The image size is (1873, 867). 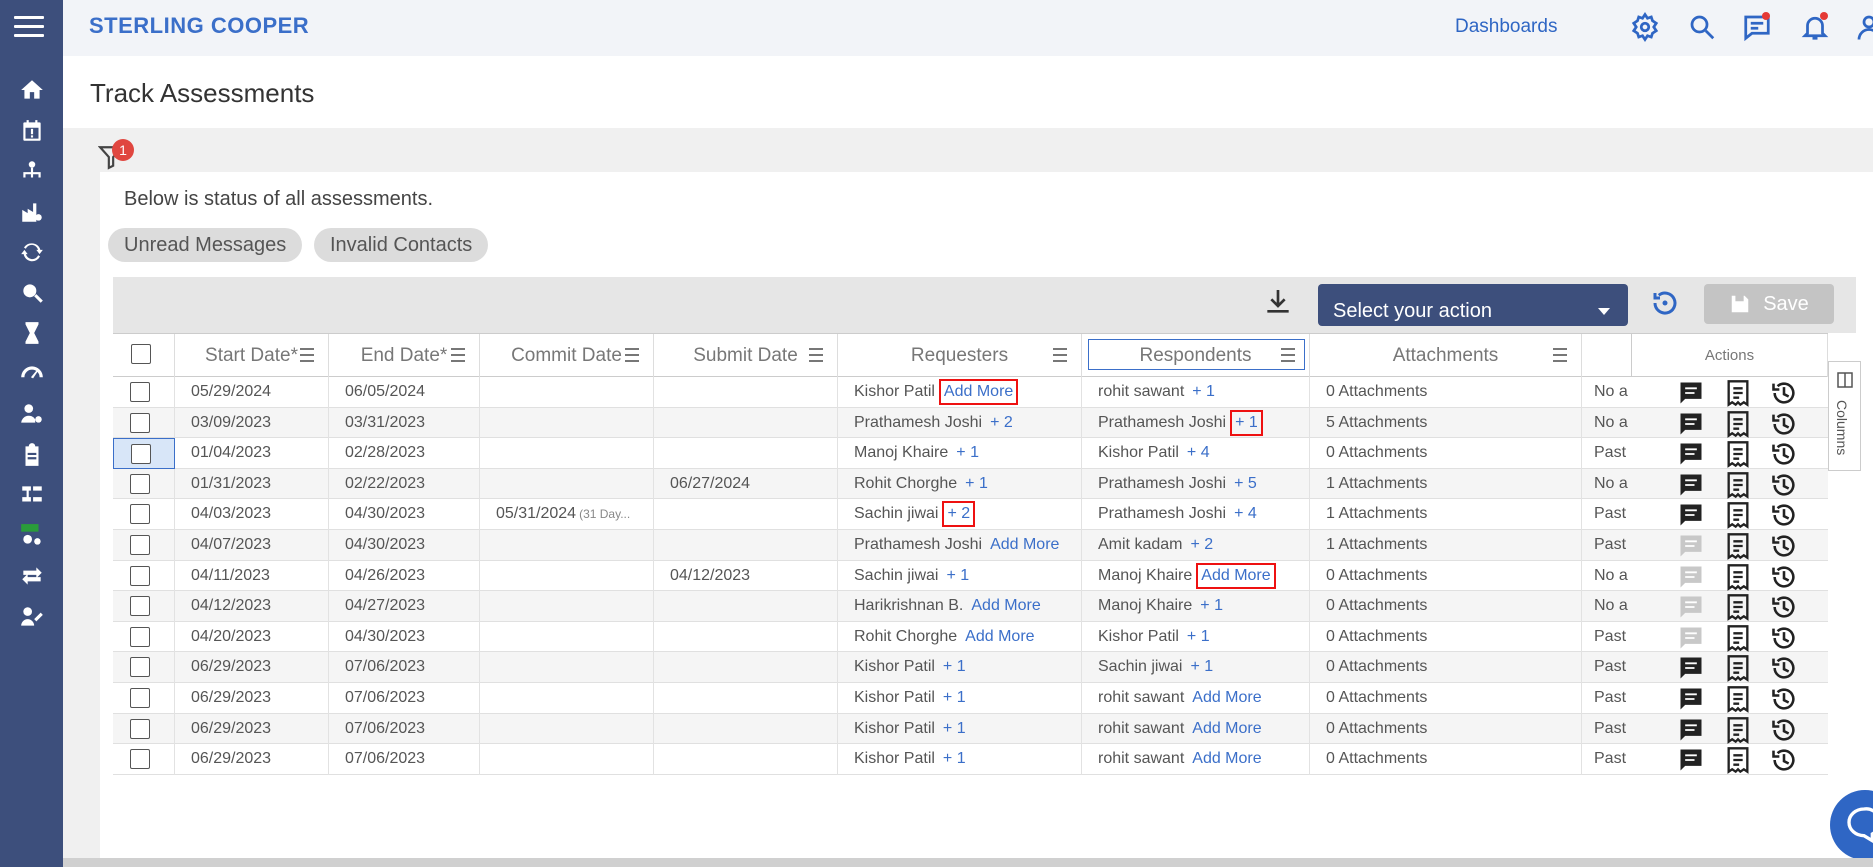 I want to click on respondent-more-link: + 2, so click(x=1201, y=544).